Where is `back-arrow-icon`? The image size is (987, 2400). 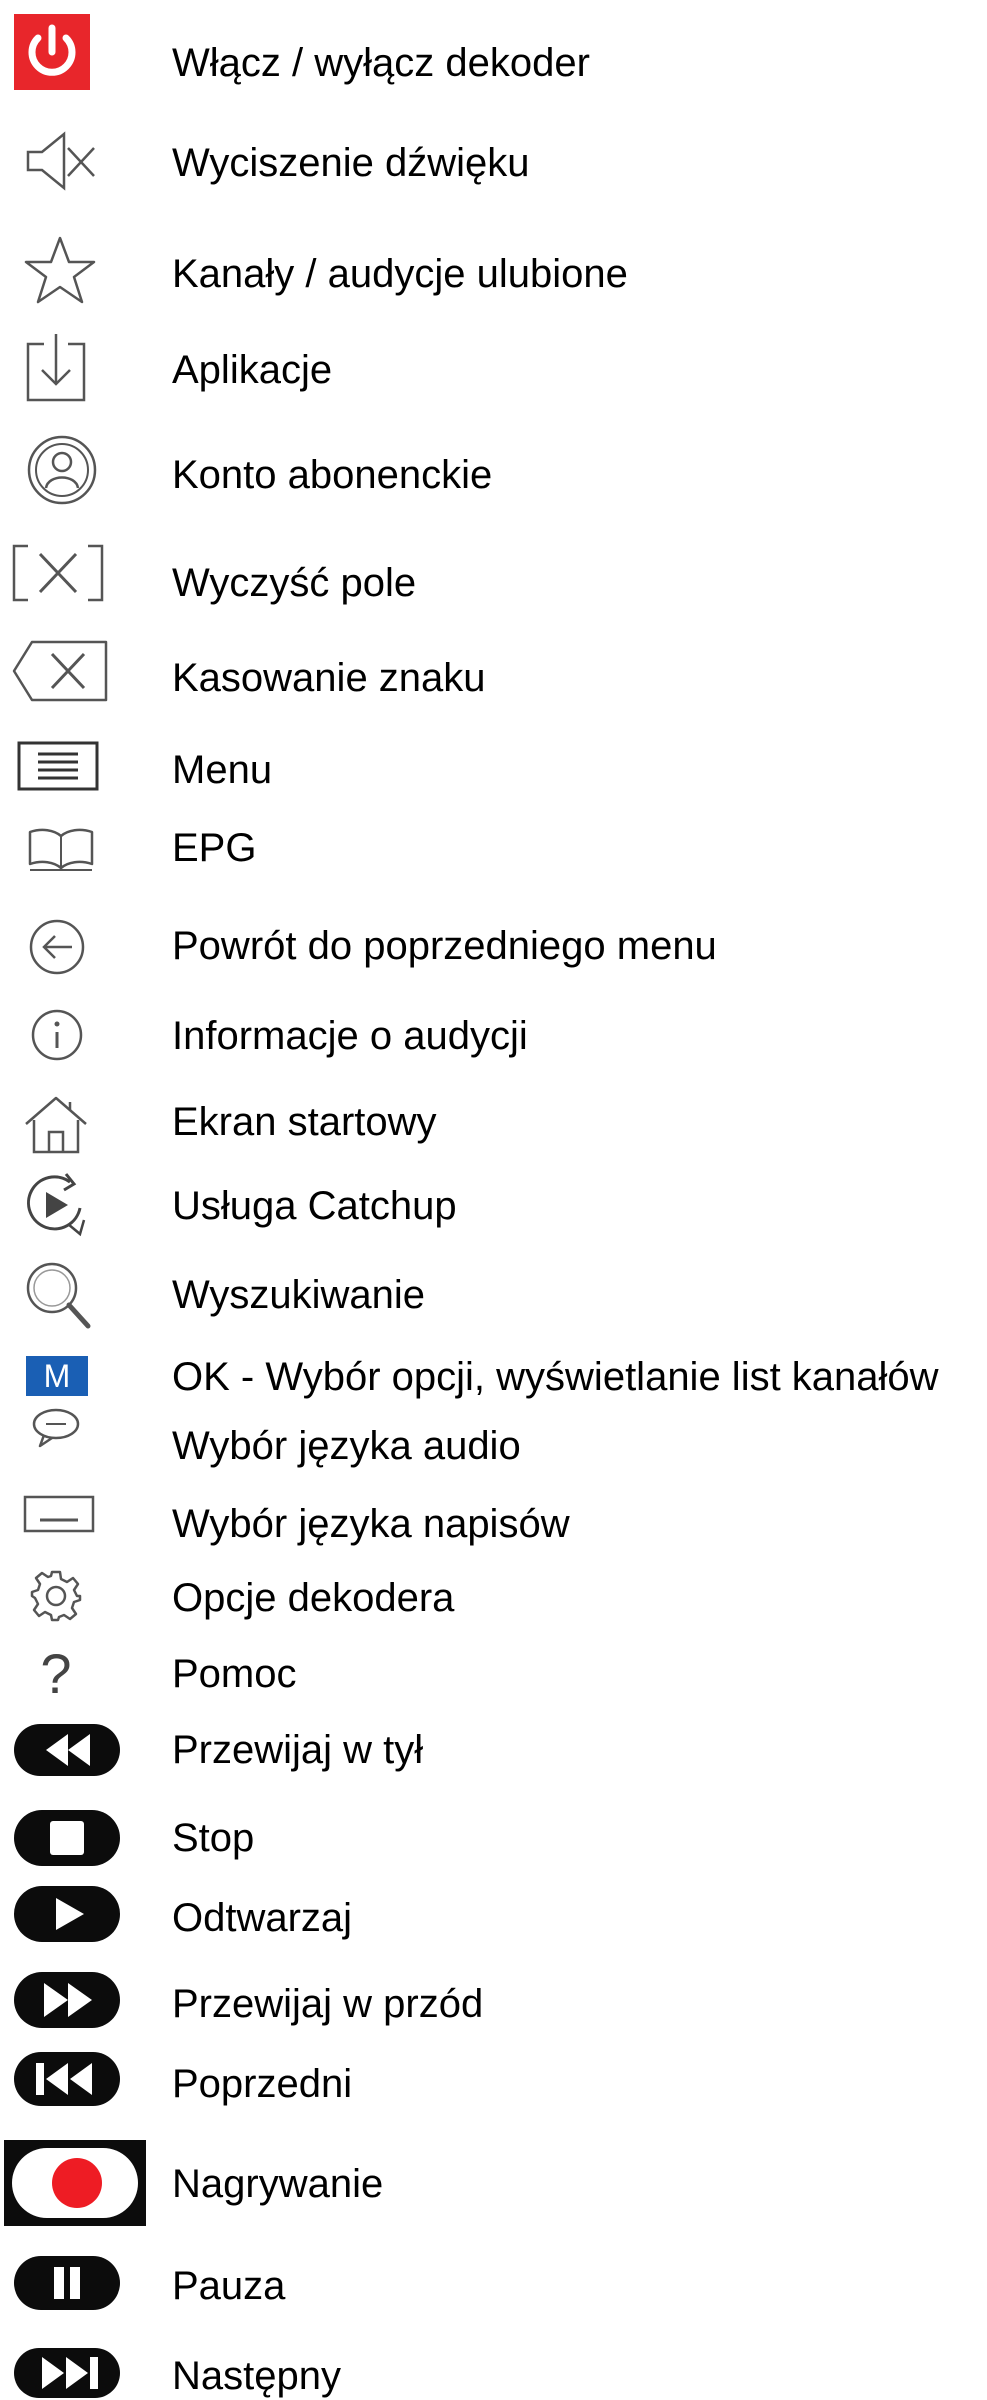 back-arrow-icon is located at coordinates (57, 947).